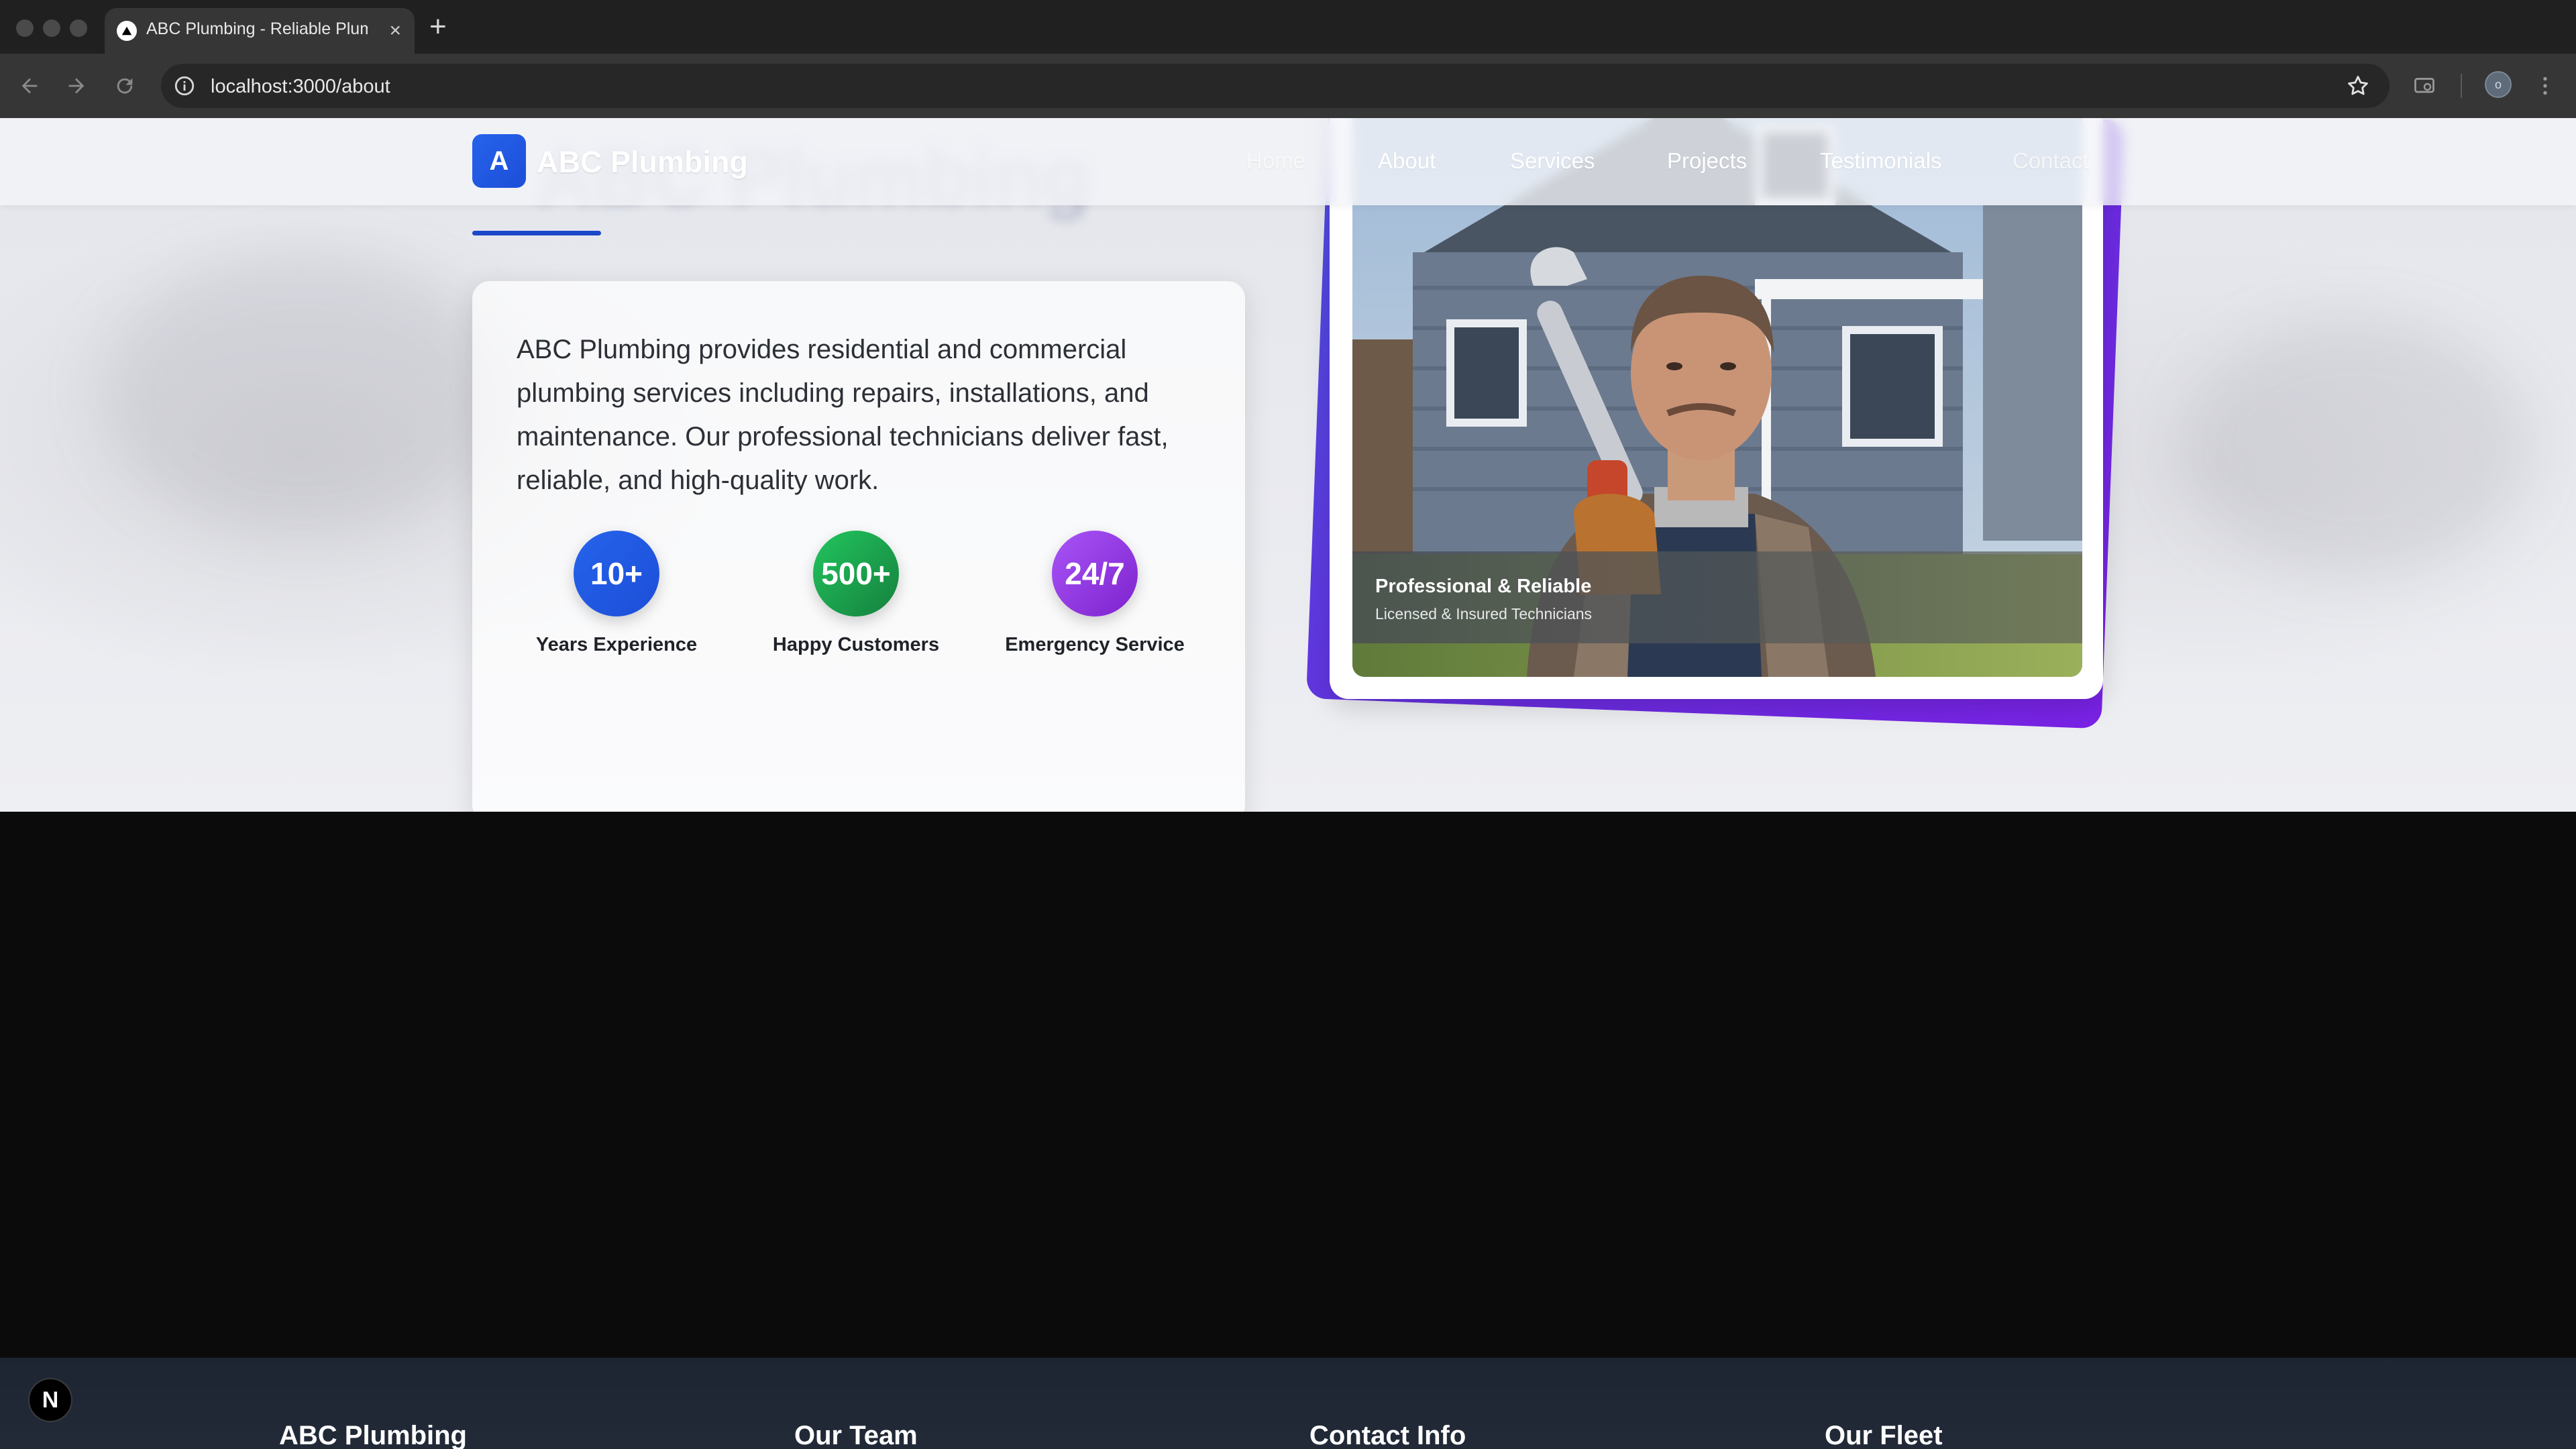  What do you see at coordinates (438, 27) in the screenshot?
I see `new-tab-button: +` at bounding box center [438, 27].